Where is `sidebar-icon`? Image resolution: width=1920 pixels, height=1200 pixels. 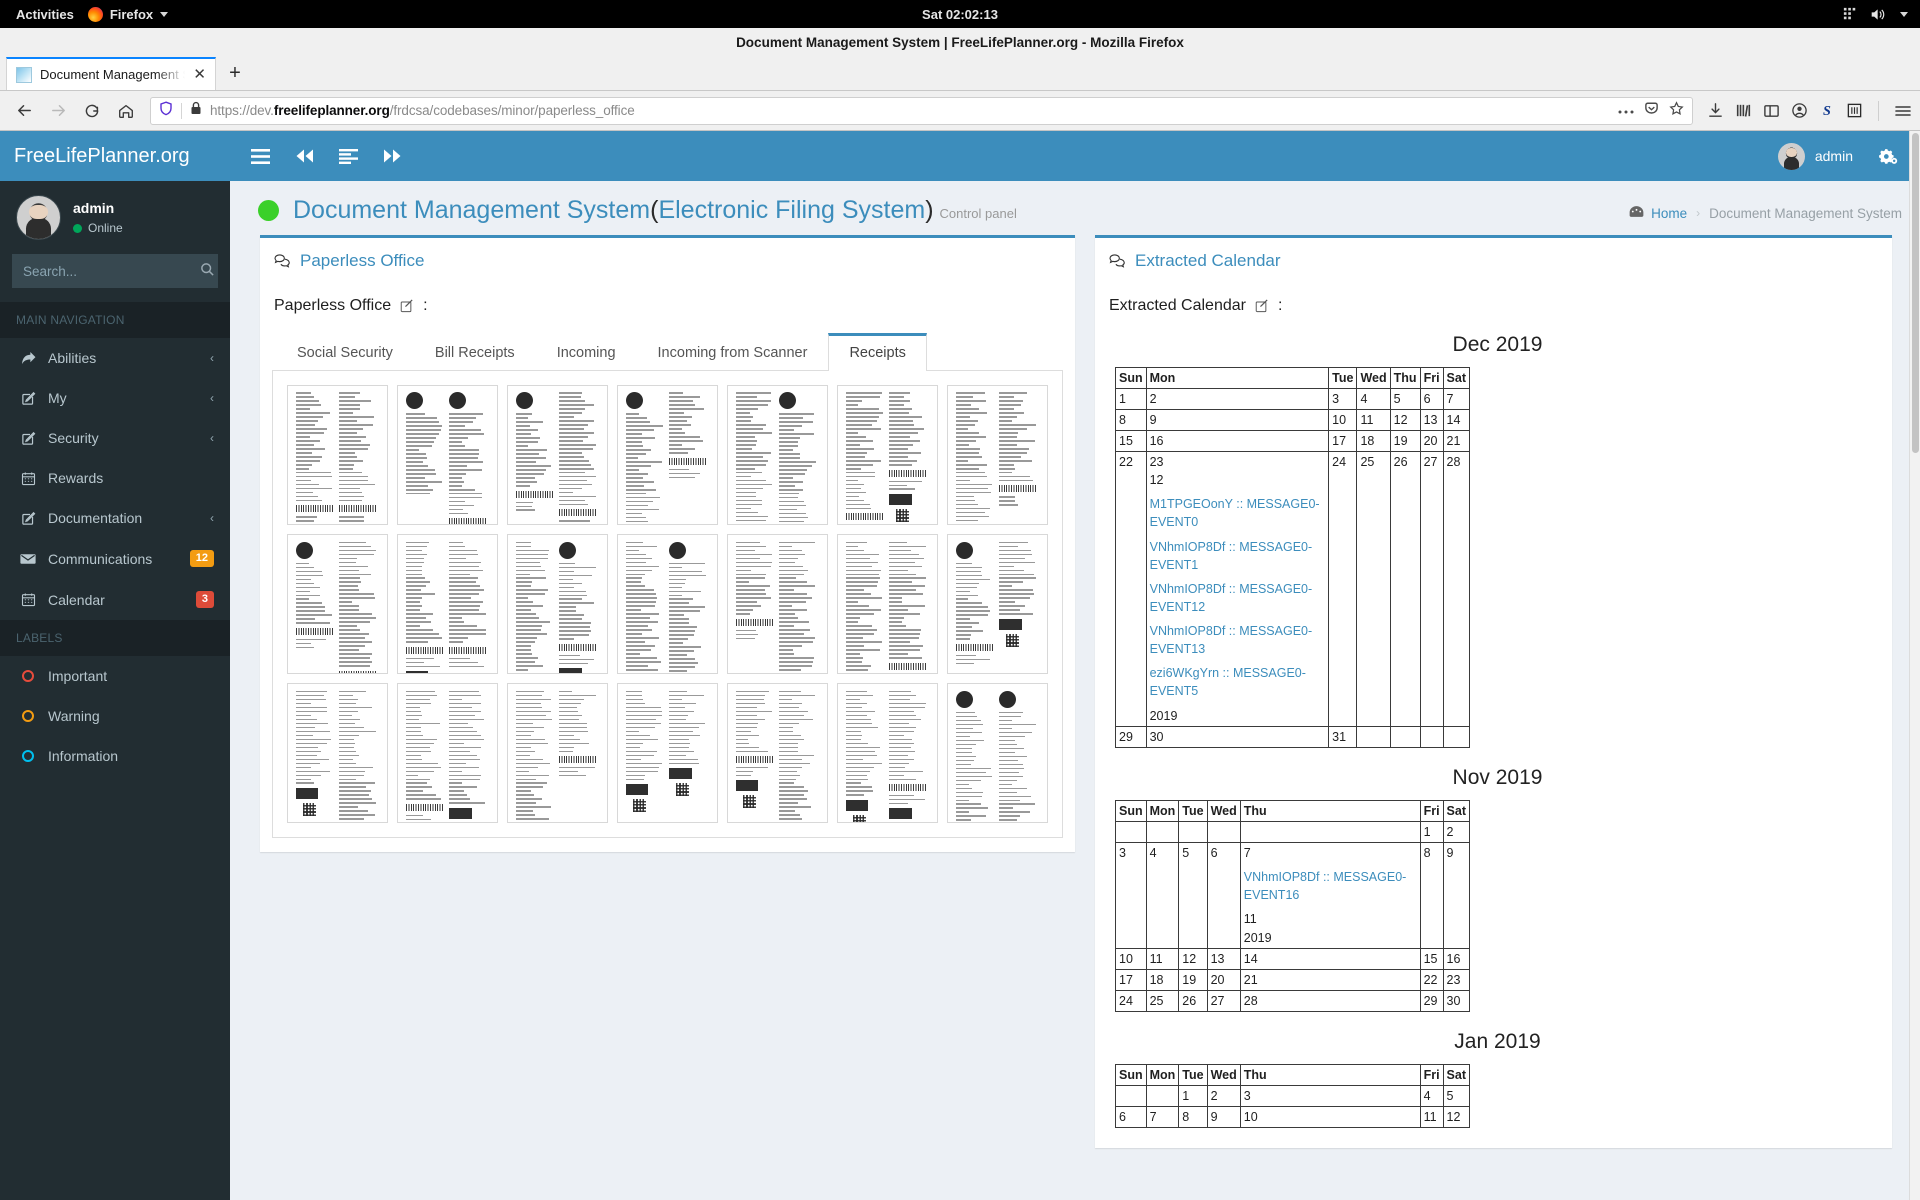
sidebar-icon is located at coordinates (1771, 111).